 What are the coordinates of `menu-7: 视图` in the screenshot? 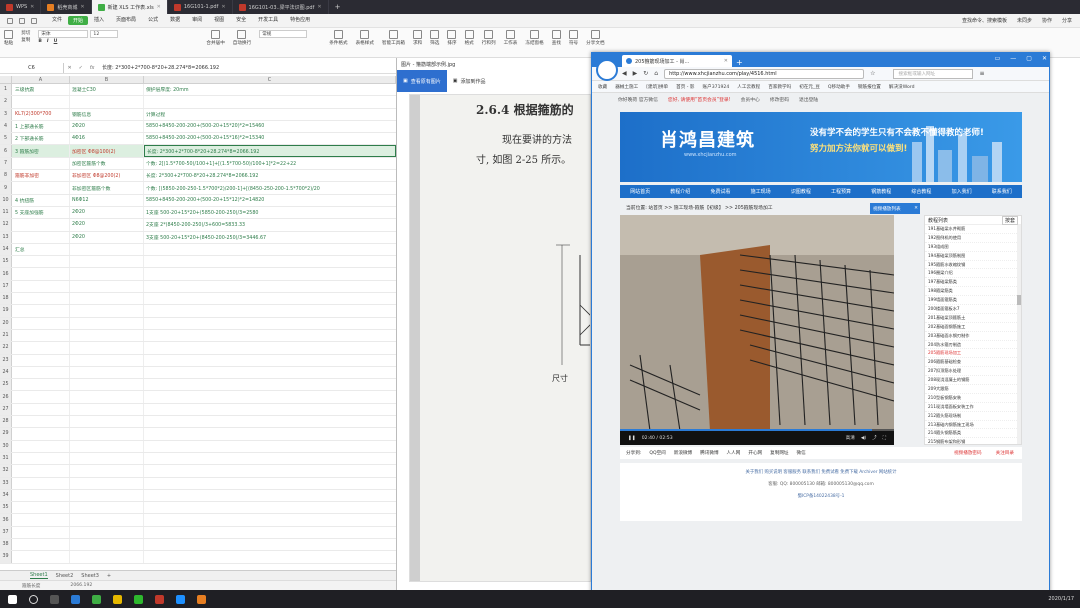 It's located at (219, 20).